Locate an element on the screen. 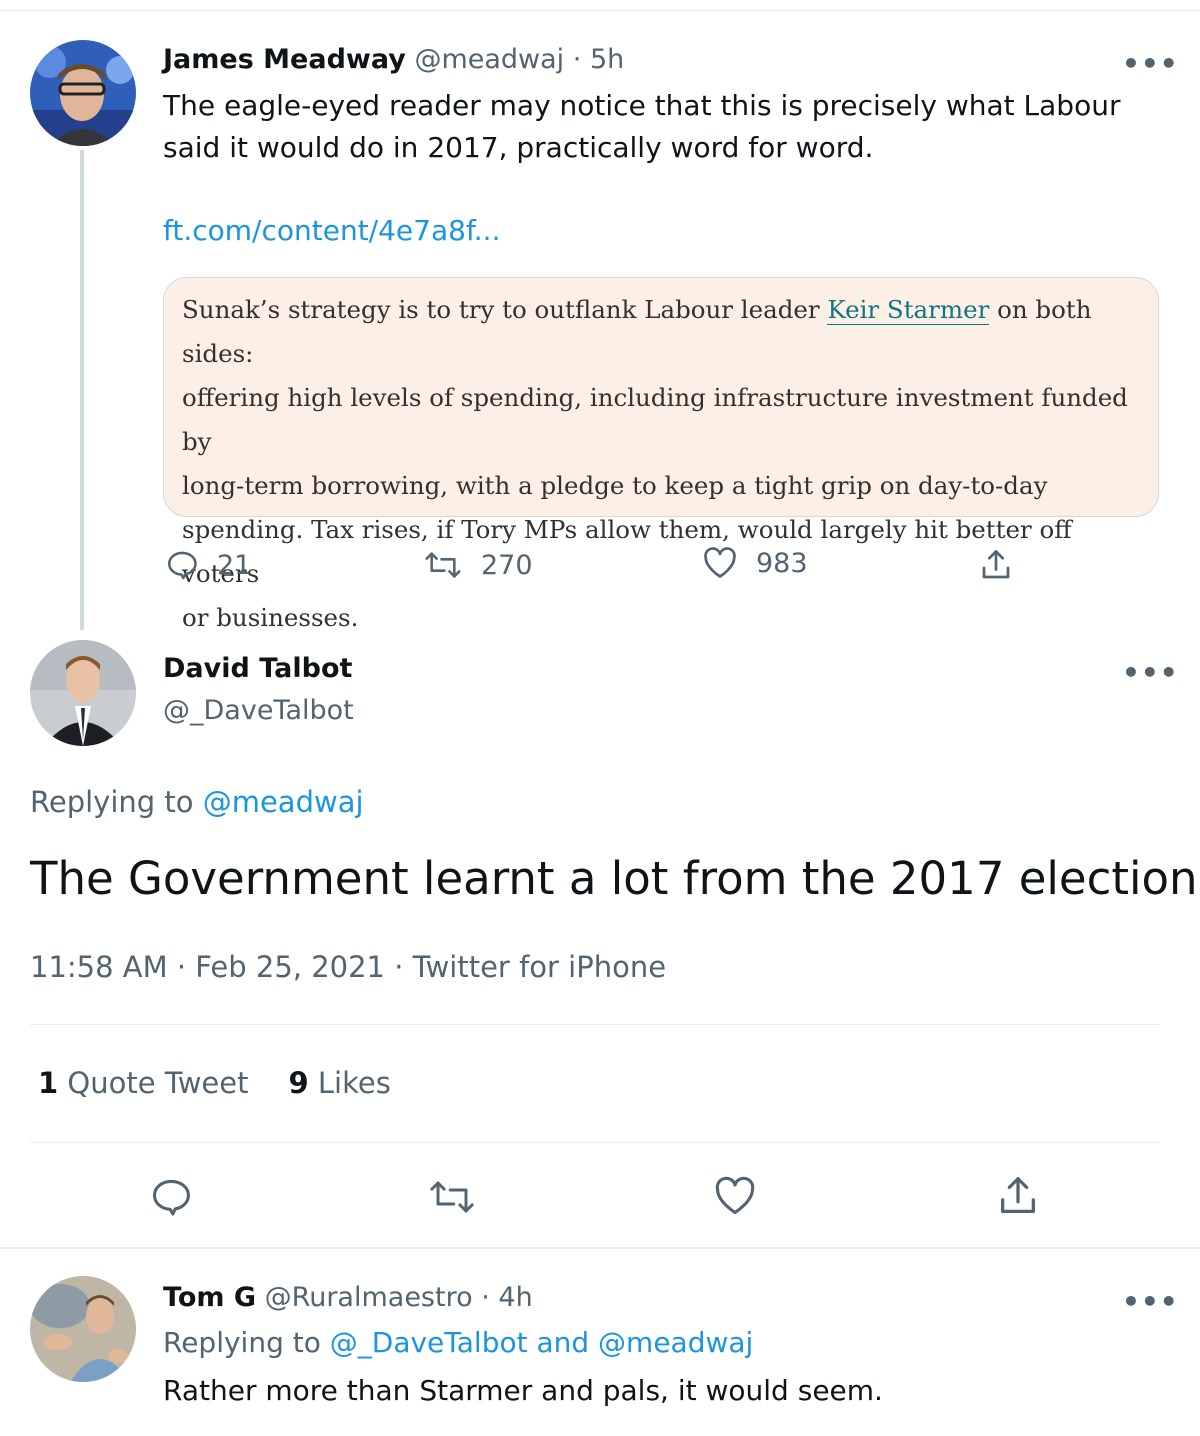 The height and width of the screenshot is (1436, 1200). tweet-time: 5h is located at coordinates (607, 59).